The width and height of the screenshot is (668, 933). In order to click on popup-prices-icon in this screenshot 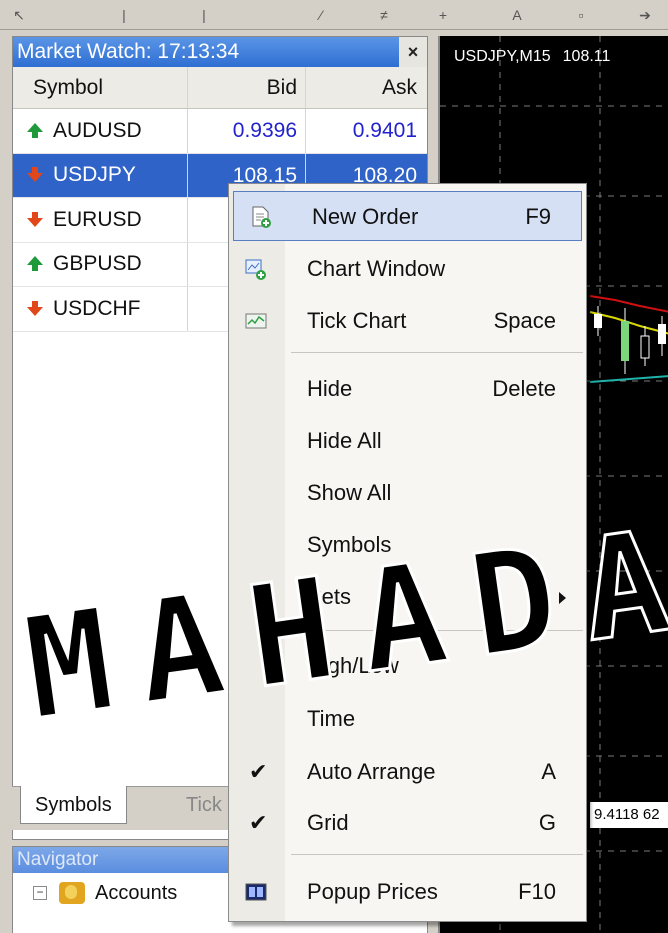, I will do `click(256, 892)`.